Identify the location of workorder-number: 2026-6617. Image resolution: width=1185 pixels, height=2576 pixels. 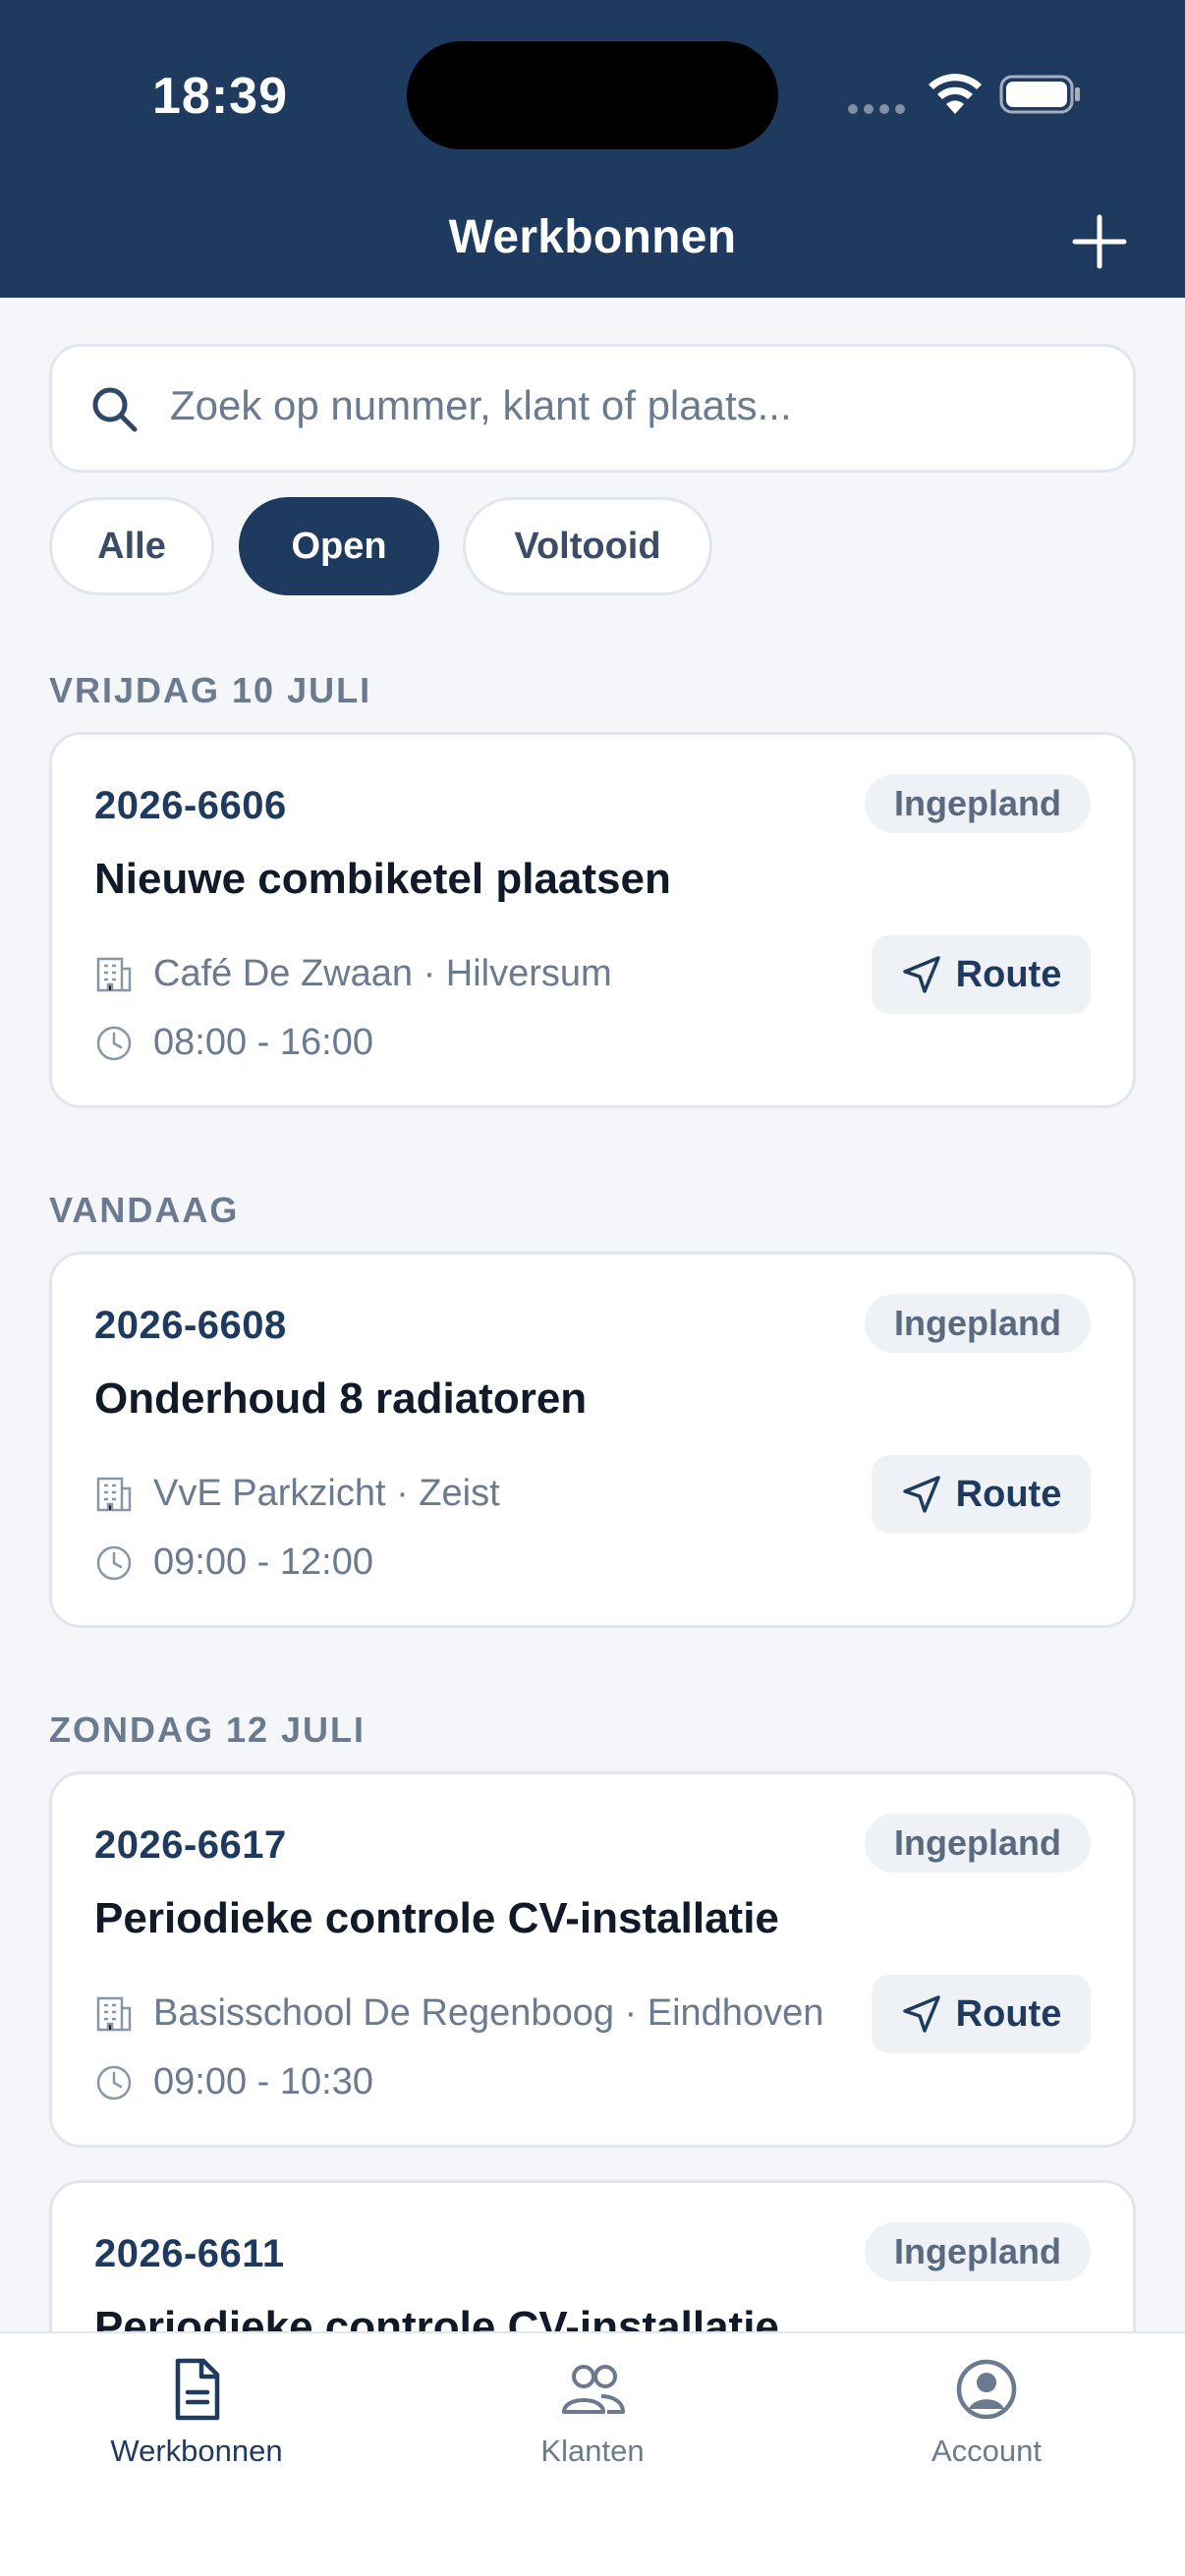
(191, 1845).